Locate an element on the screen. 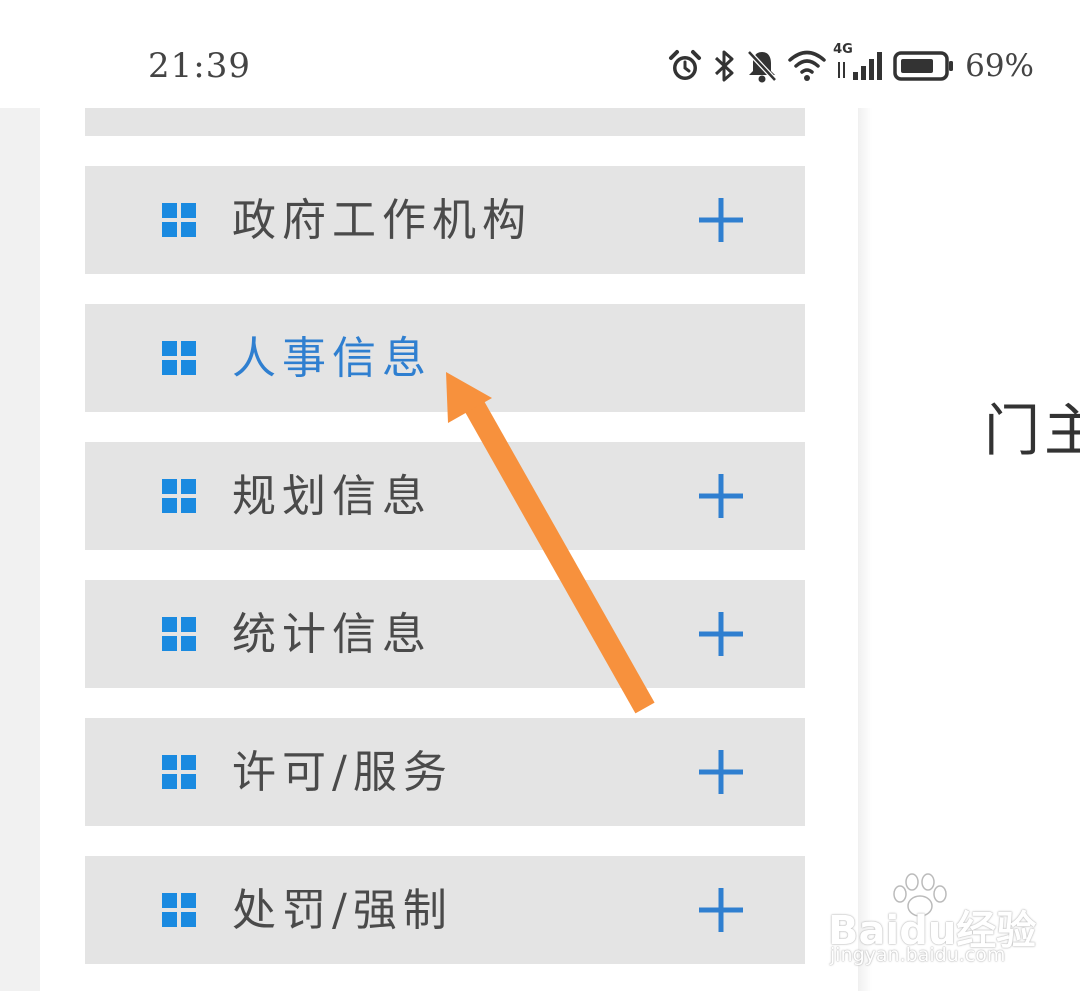 This screenshot has width=1080, height=991. menu-item-label: 处罚/强制 is located at coordinates (342, 910).